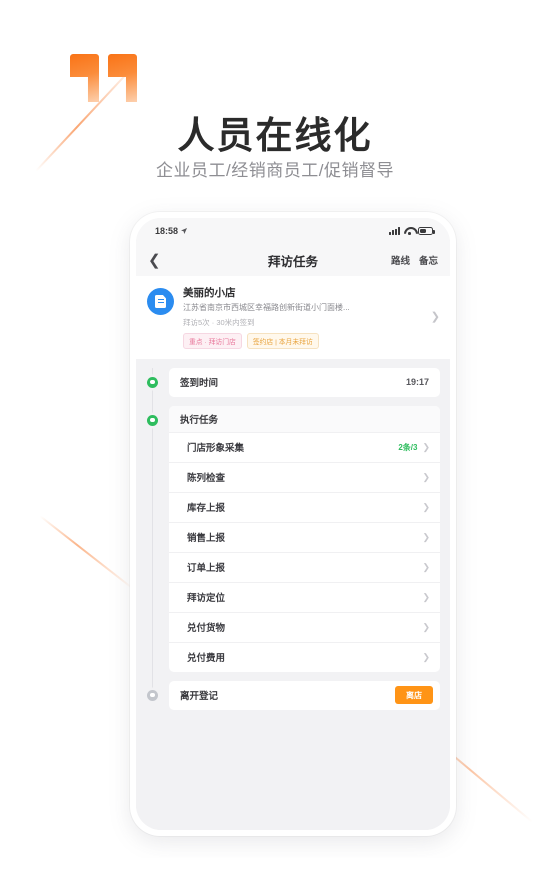  Describe the element at coordinates (428, 260) in the screenshot. I see `nav-action-memo: 备忘` at that location.